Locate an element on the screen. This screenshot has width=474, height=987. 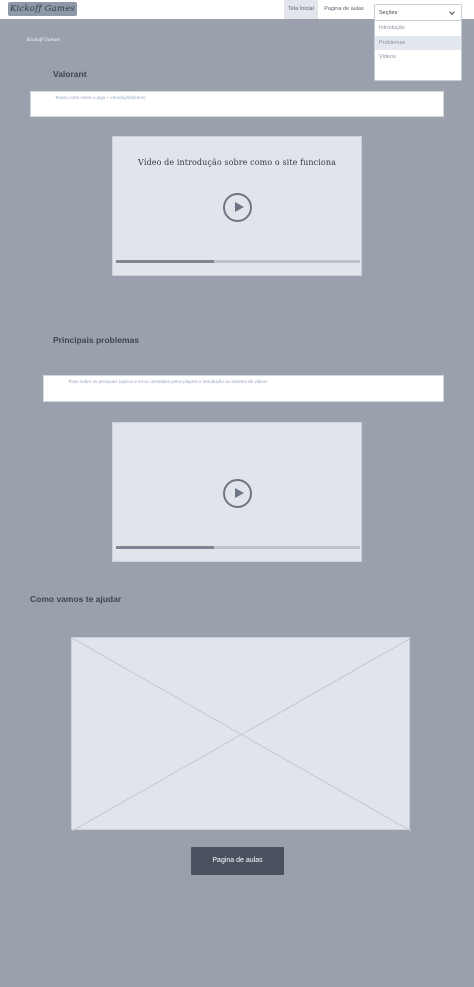
sections-dropdown-toggle: Seções is located at coordinates (418, 13).